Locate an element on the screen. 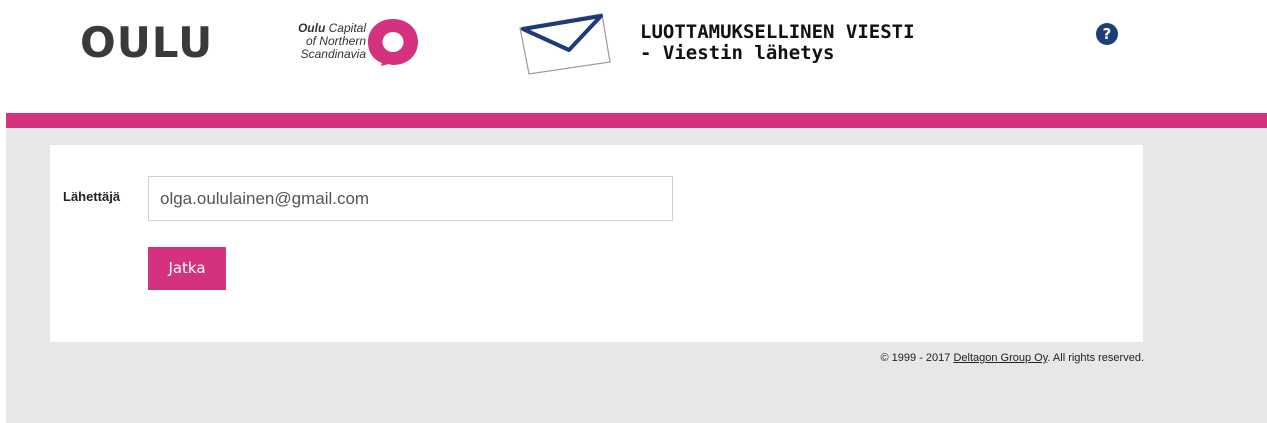 The width and height of the screenshot is (1267, 423). copyright-suffix: . All rights reserved. is located at coordinates (1095, 358).